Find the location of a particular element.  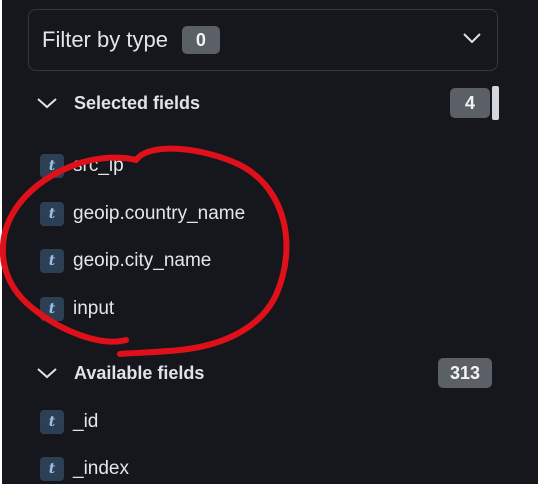

field-name: src_ip is located at coordinates (98, 165).